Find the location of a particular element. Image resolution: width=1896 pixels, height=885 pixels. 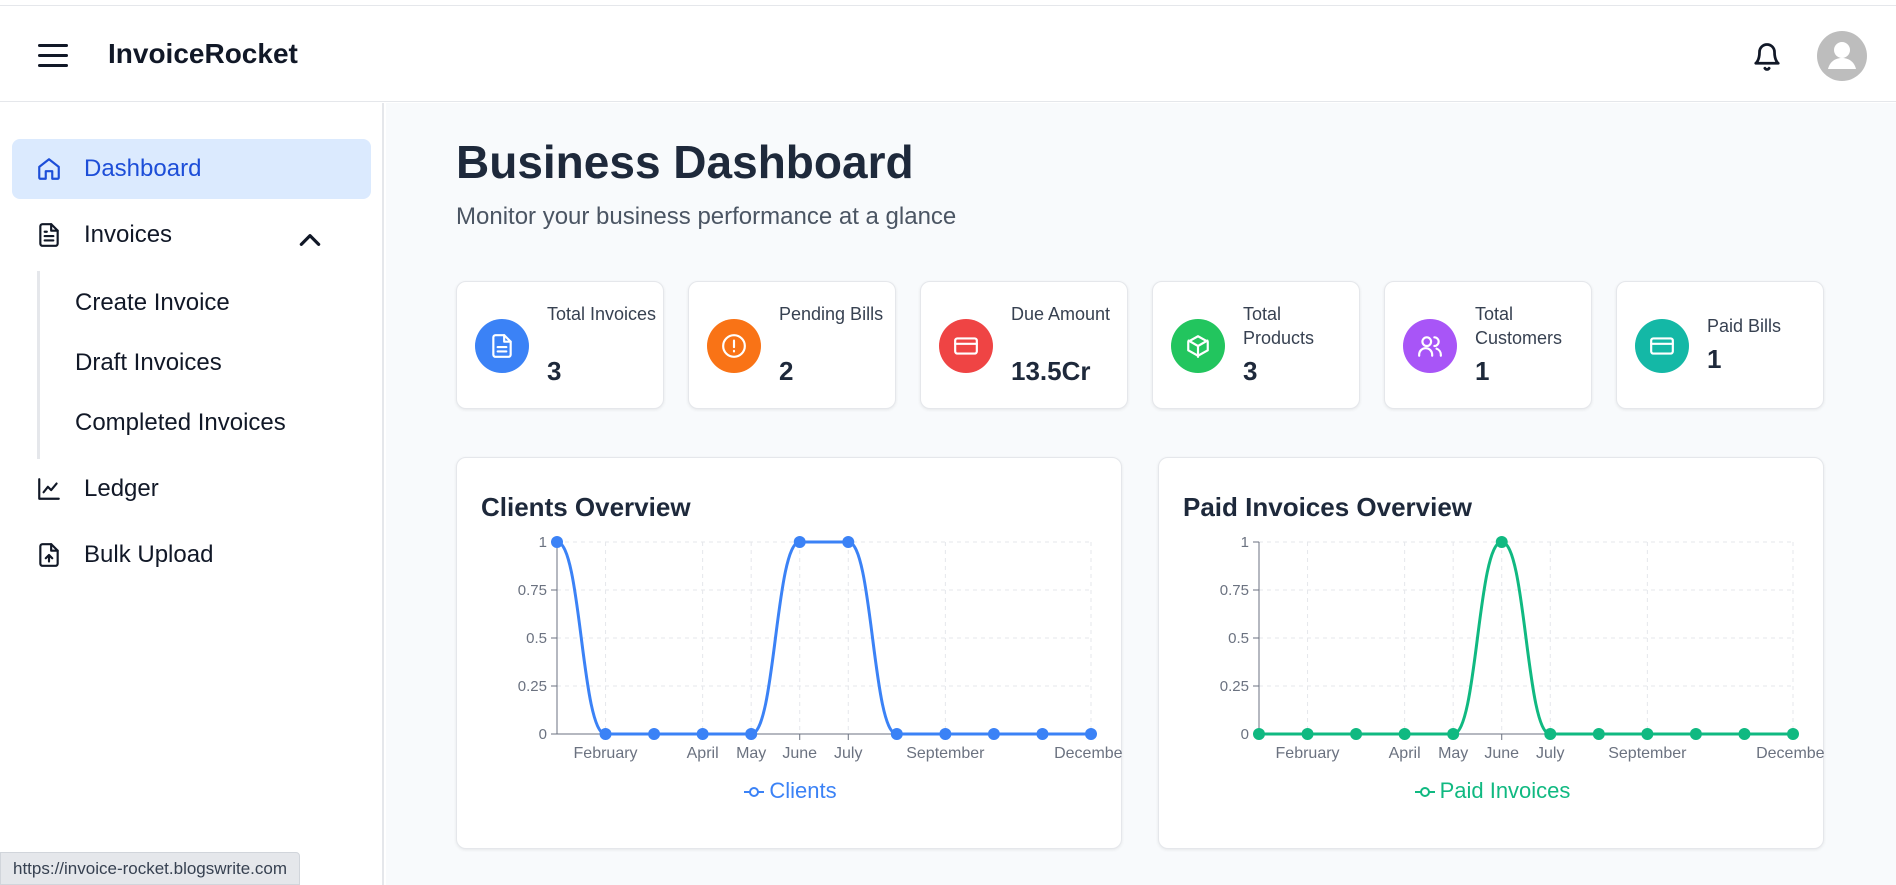

sidebar-item-dashboard: Dashboard is located at coordinates (191, 169).